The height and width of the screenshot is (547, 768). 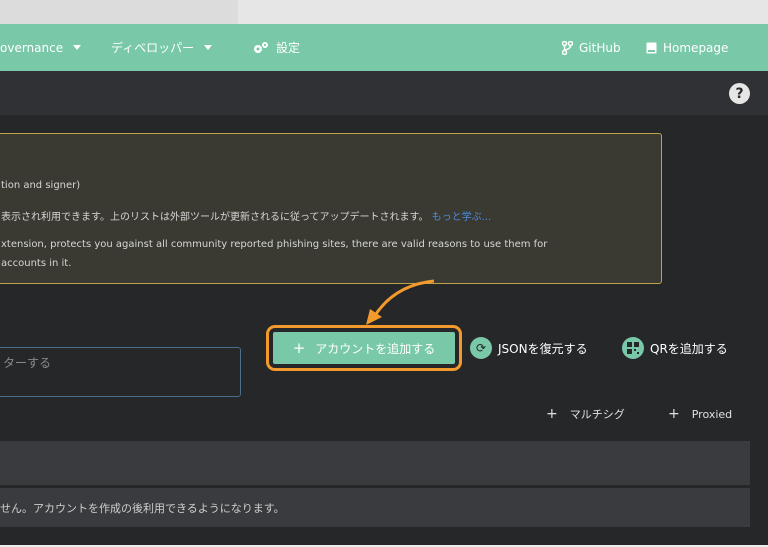 I want to click on warning-line-4: accounts in it., so click(x=36, y=263).